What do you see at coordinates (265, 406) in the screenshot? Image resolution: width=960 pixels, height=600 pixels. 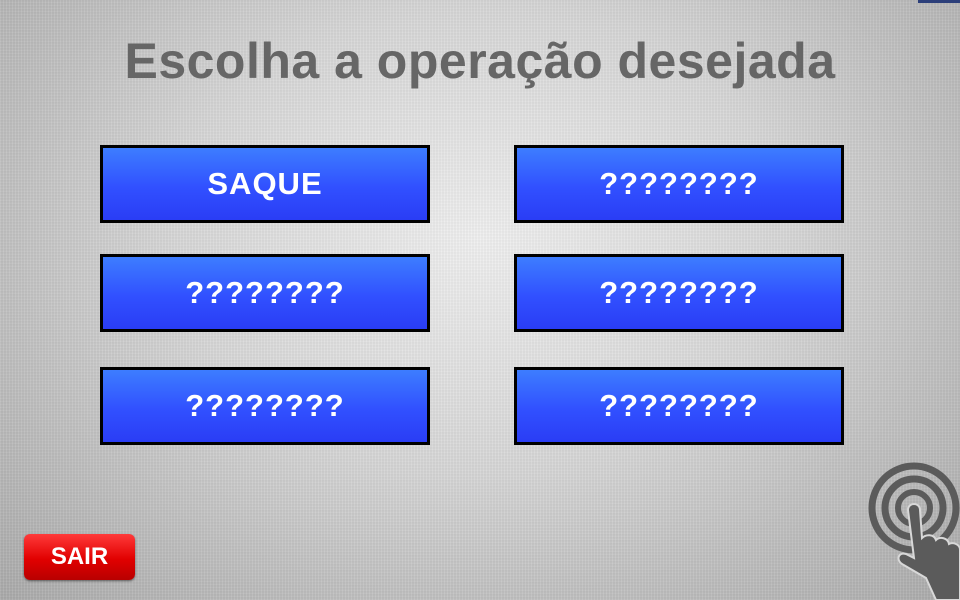 I see `operation-button-5: ????????` at bounding box center [265, 406].